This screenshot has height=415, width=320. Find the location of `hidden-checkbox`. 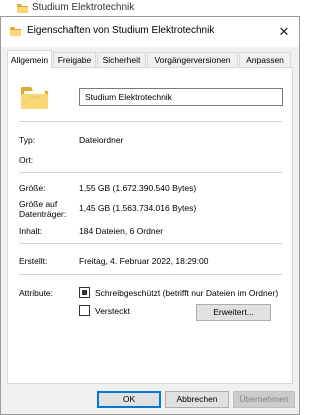

hidden-checkbox is located at coordinates (84, 310).